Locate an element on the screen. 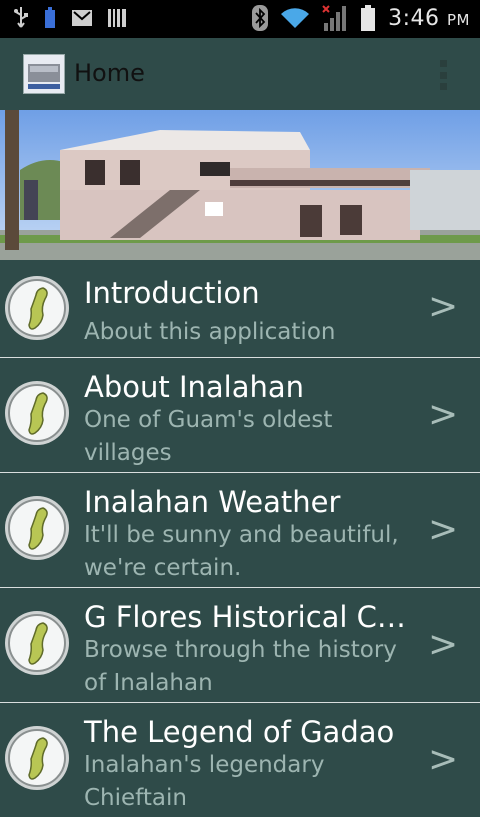  battery-small-icon is located at coordinates (50, 17).